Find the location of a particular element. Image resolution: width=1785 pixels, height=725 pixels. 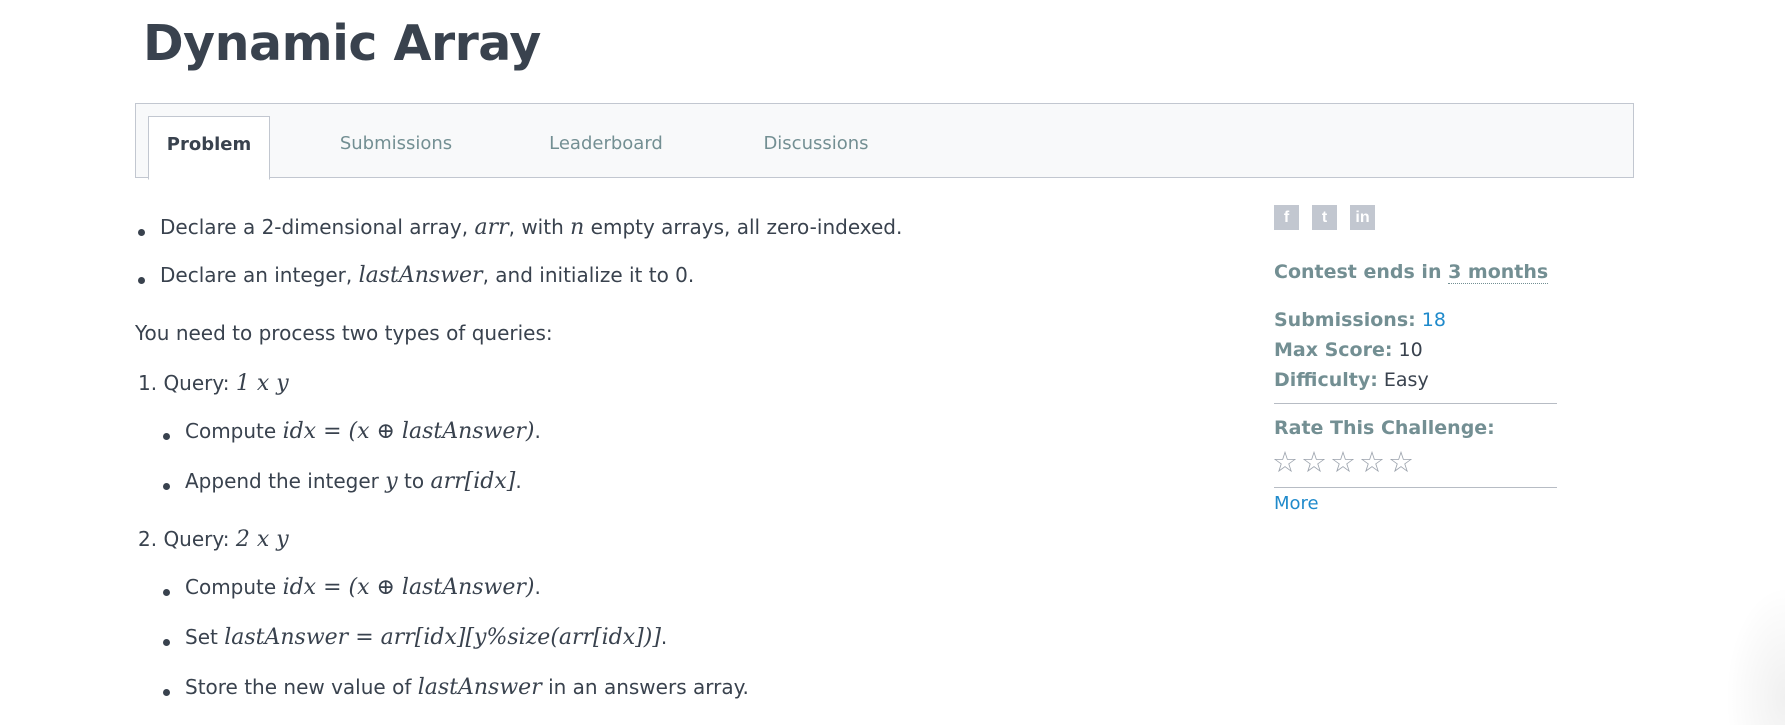

difficulty-stat: Difficulty: Easy is located at coordinates (1351, 380).